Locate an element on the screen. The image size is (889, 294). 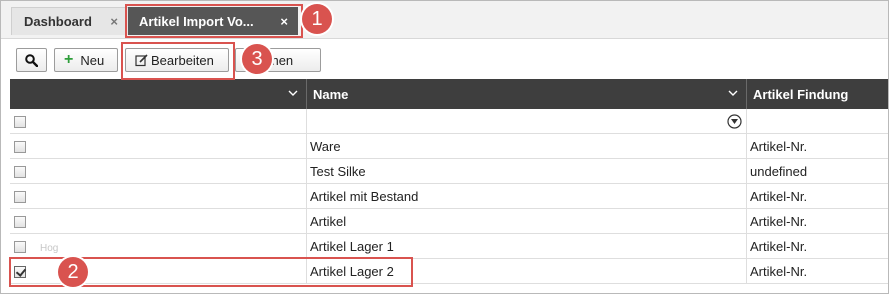
filter-icon is located at coordinates (734, 121).